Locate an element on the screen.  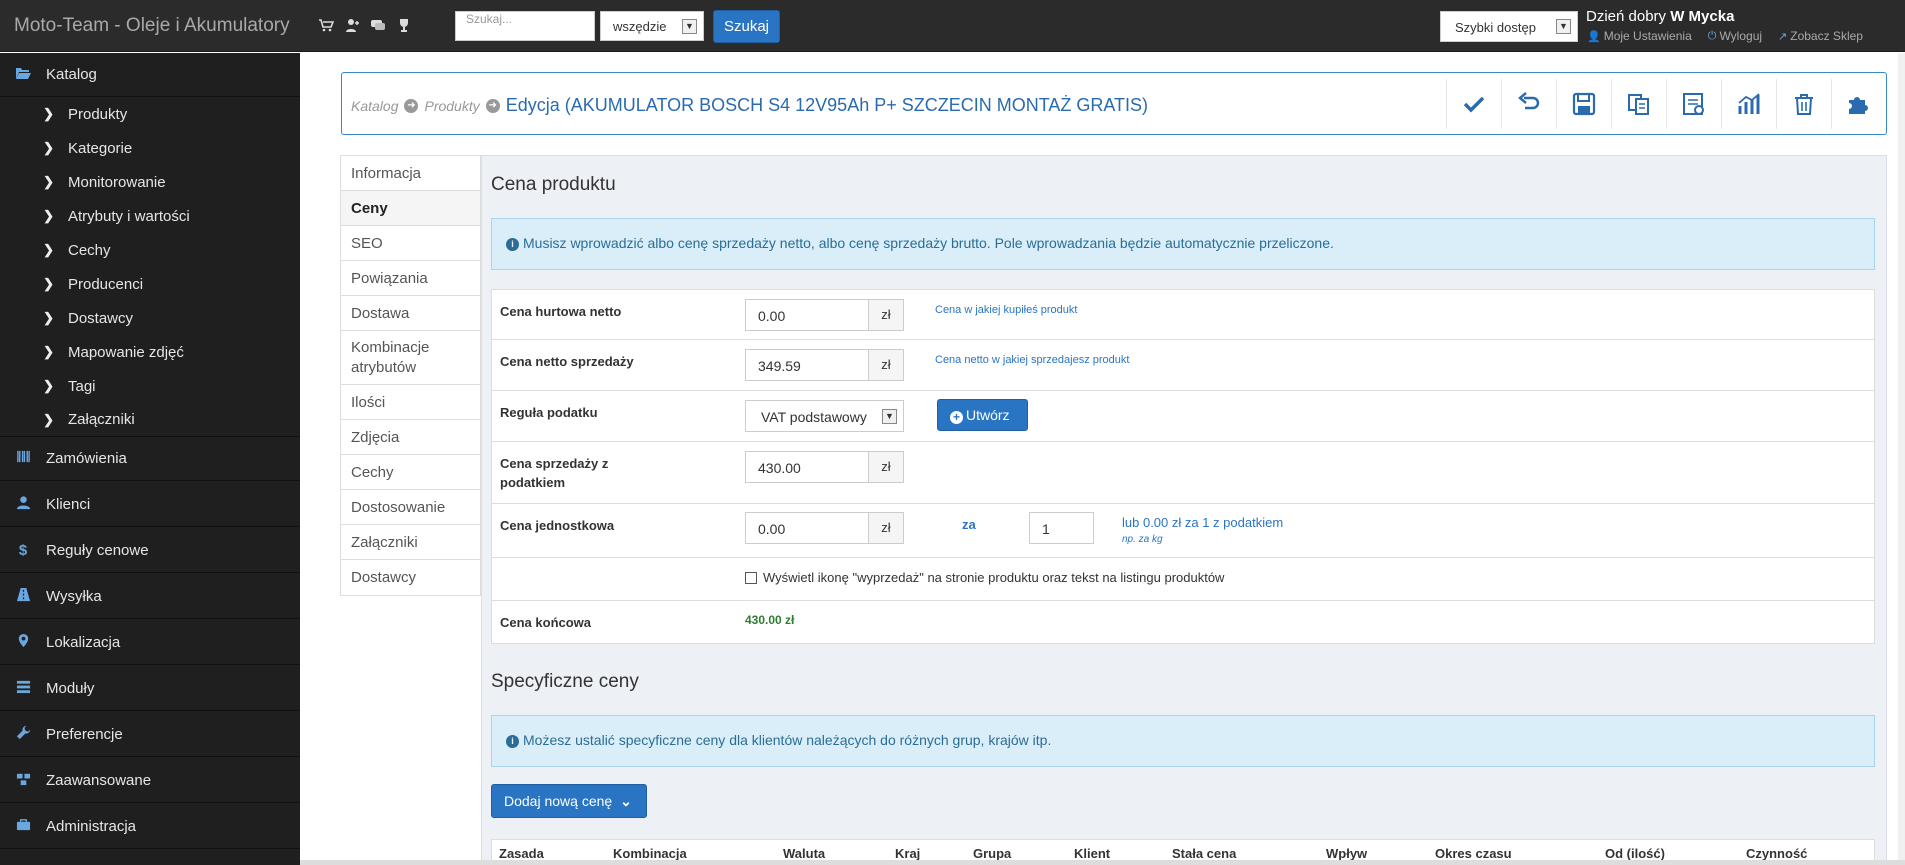
tab-zalaczniki: Załączniki is located at coordinates (410, 542).